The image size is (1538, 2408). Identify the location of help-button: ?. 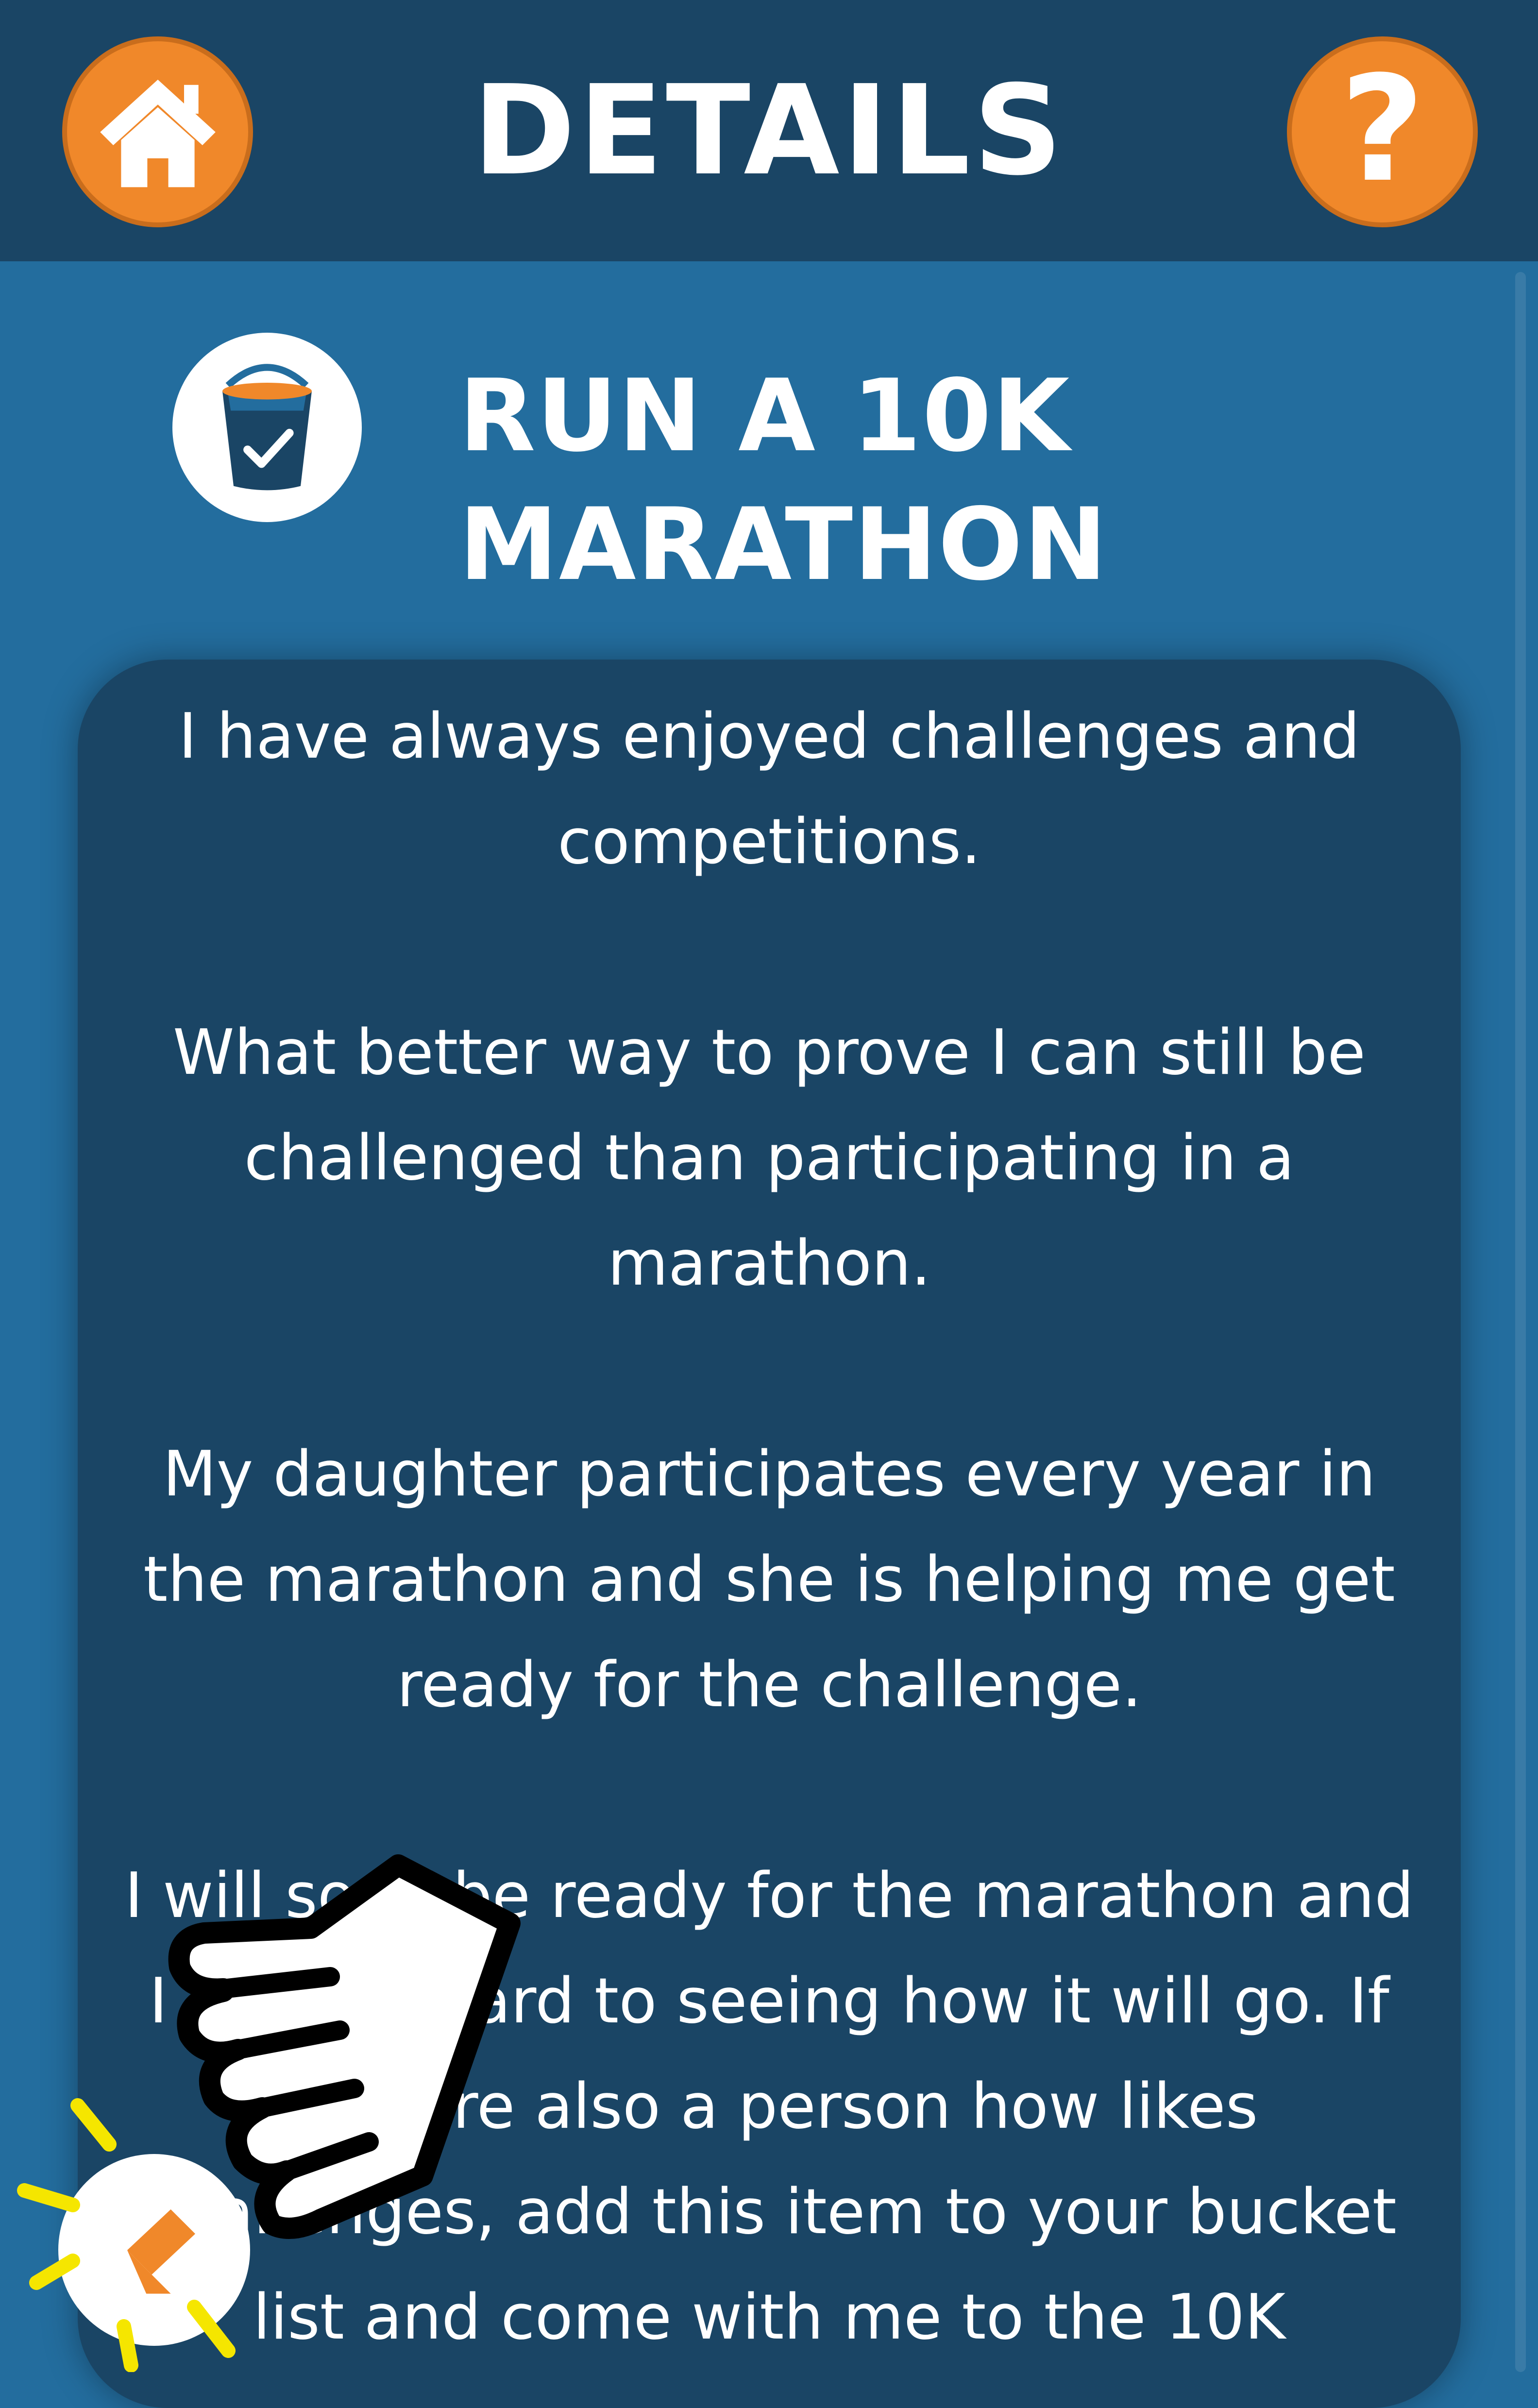
(1382, 131).